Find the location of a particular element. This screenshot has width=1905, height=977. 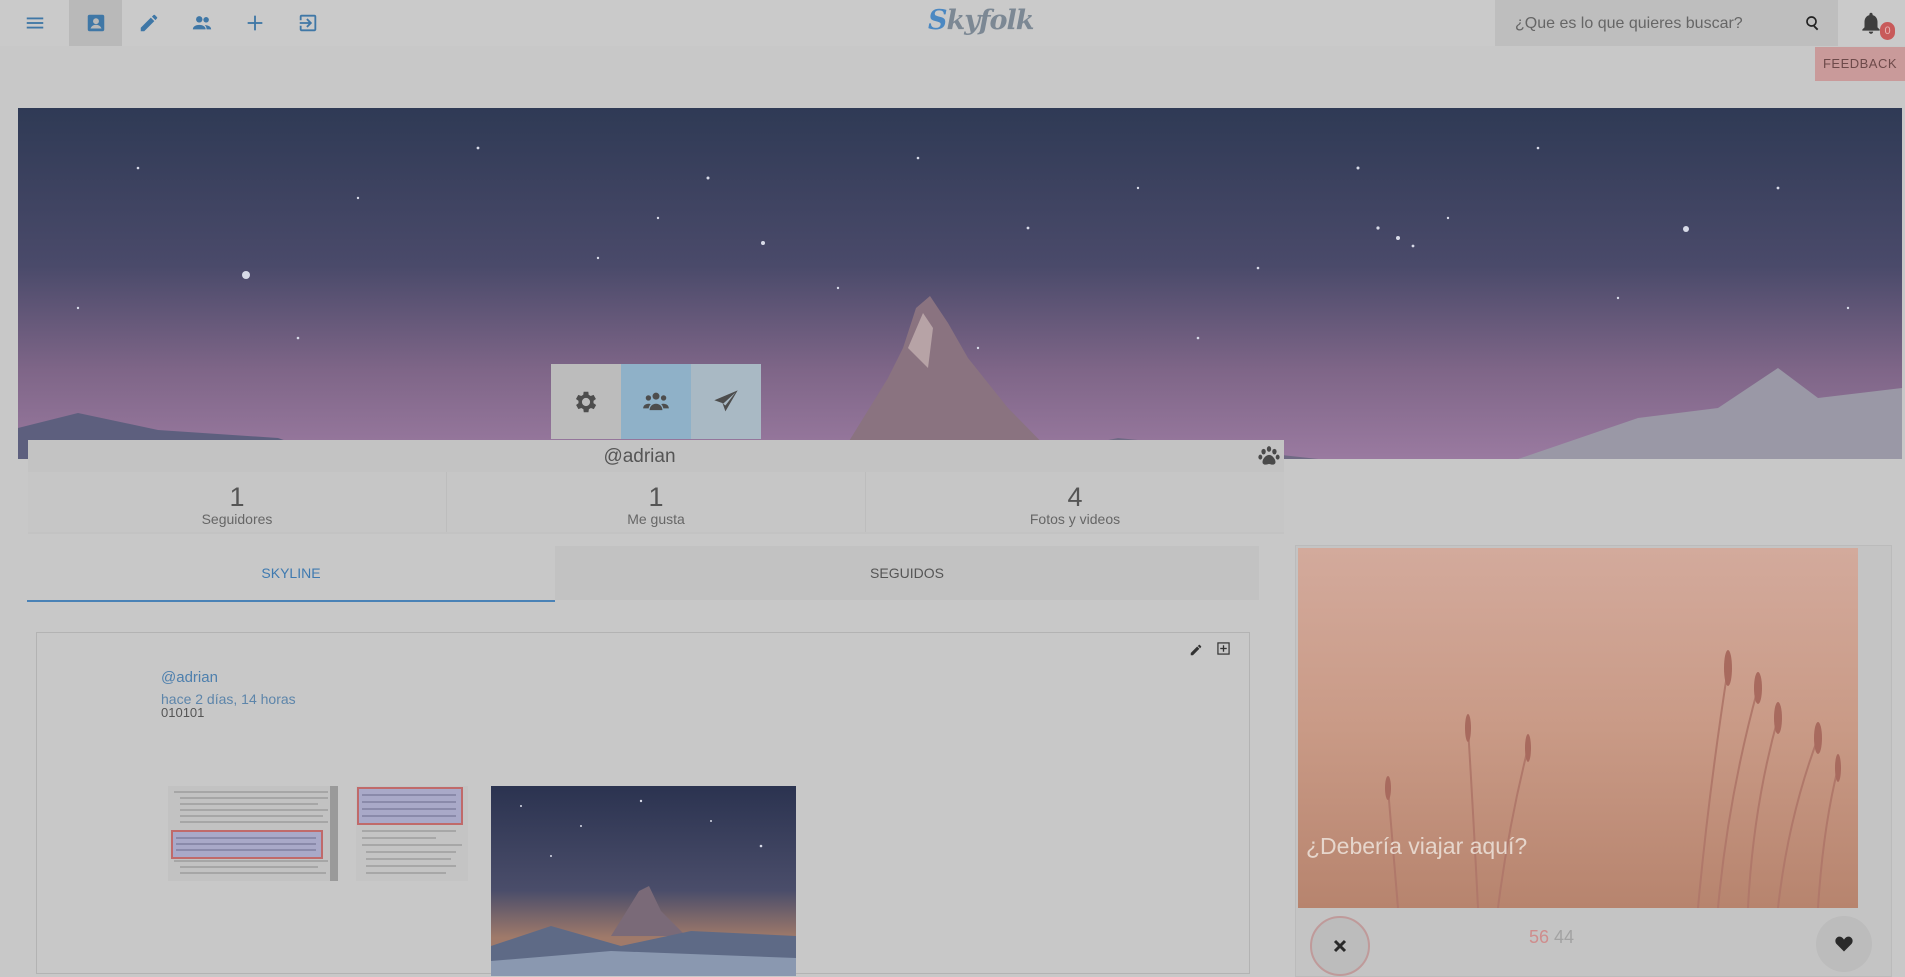

travel-question: ¿Debería viajar aquí? is located at coordinates (1417, 846).